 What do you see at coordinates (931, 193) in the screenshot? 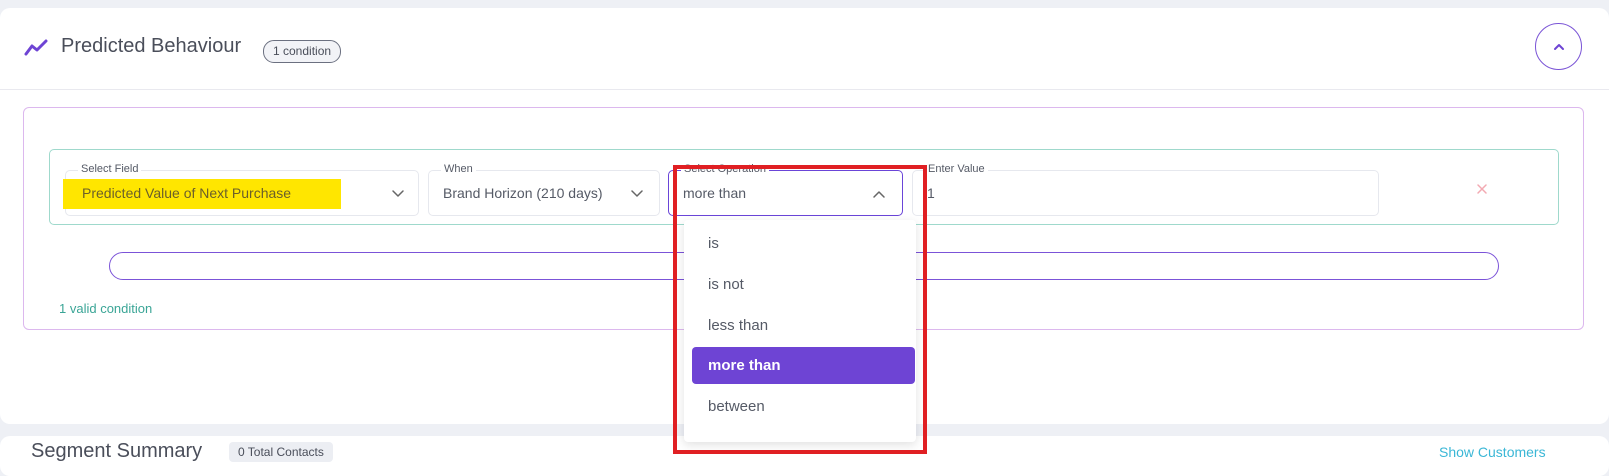
I see `enter-value-text: 1` at bounding box center [931, 193].